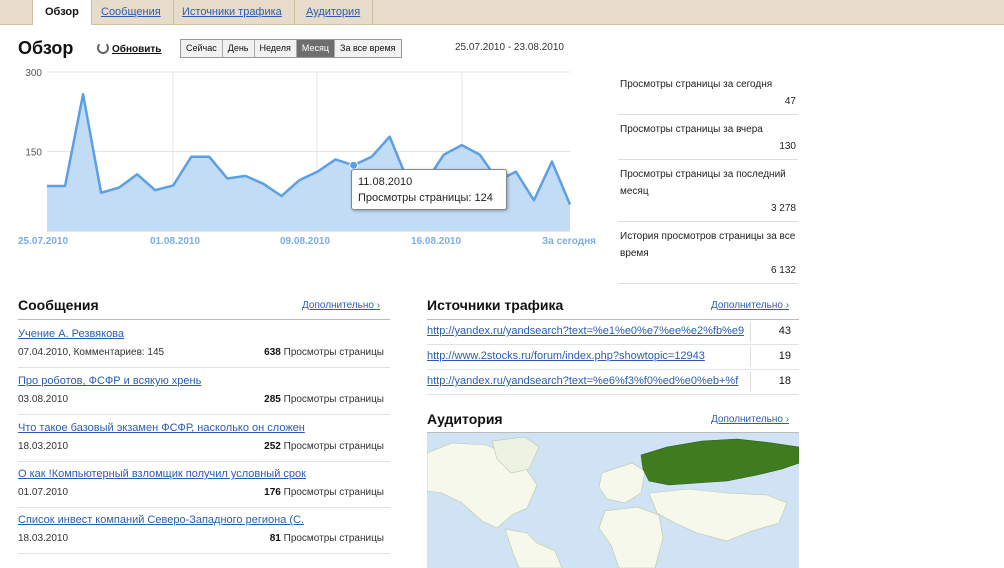 The width and height of the screenshot is (1004, 568). What do you see at coordinates (784, 356) in the screenshot?
I see `traffic-source-count: 19` at bounding box center [784, 356].